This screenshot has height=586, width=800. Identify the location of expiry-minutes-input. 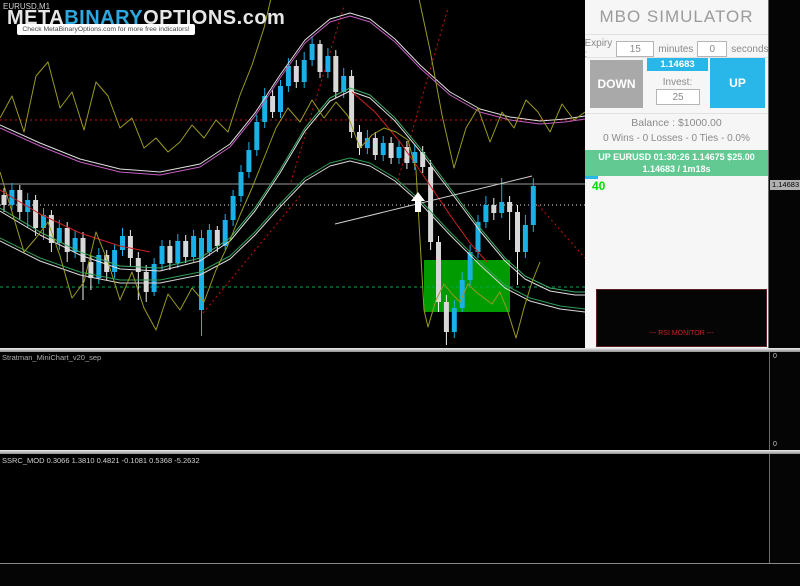
(635, 49).